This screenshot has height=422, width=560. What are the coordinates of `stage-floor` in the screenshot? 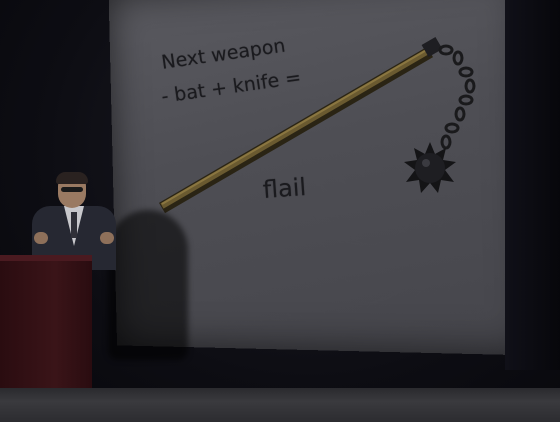 It's located at (280, 405).